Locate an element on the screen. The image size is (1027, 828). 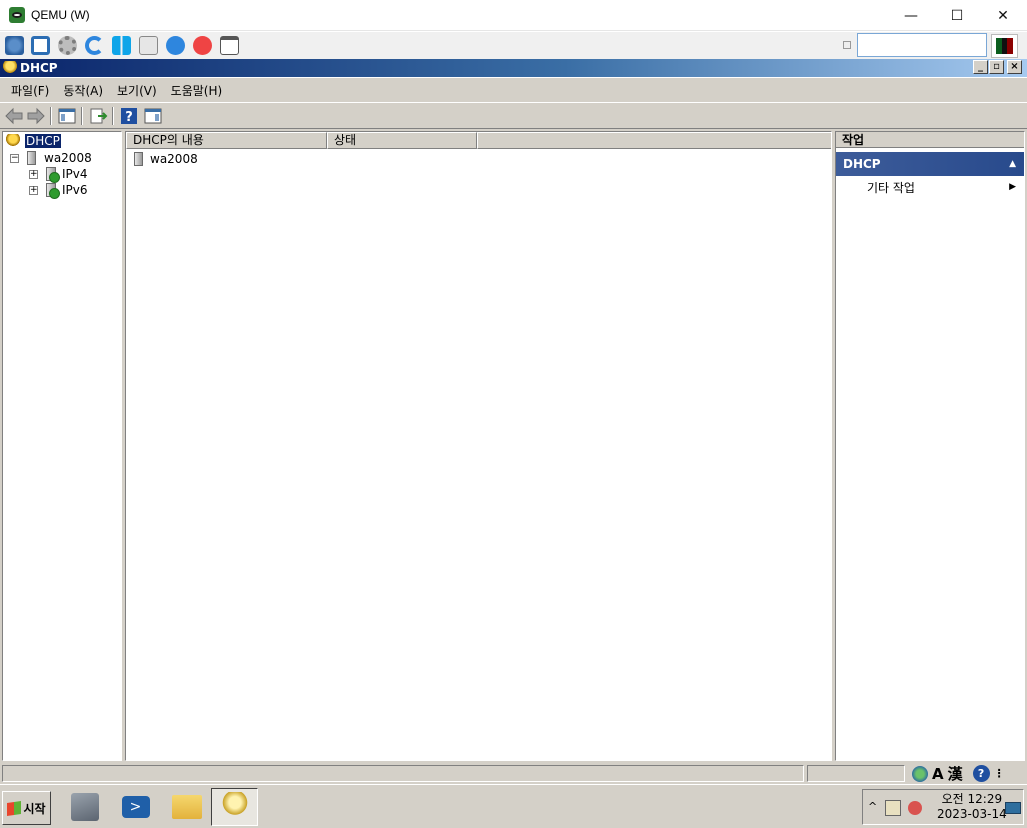
server-manager-icon is located at coordinates (84, 807).